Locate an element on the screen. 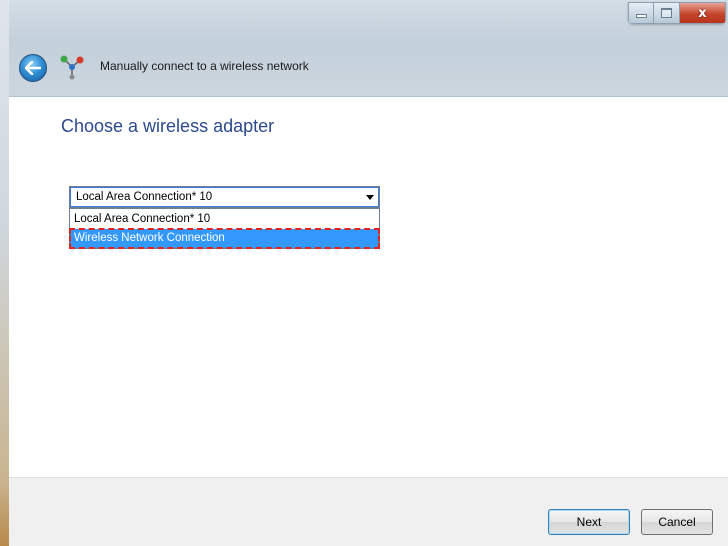  maximize-button is located at coordinates (667, 13).